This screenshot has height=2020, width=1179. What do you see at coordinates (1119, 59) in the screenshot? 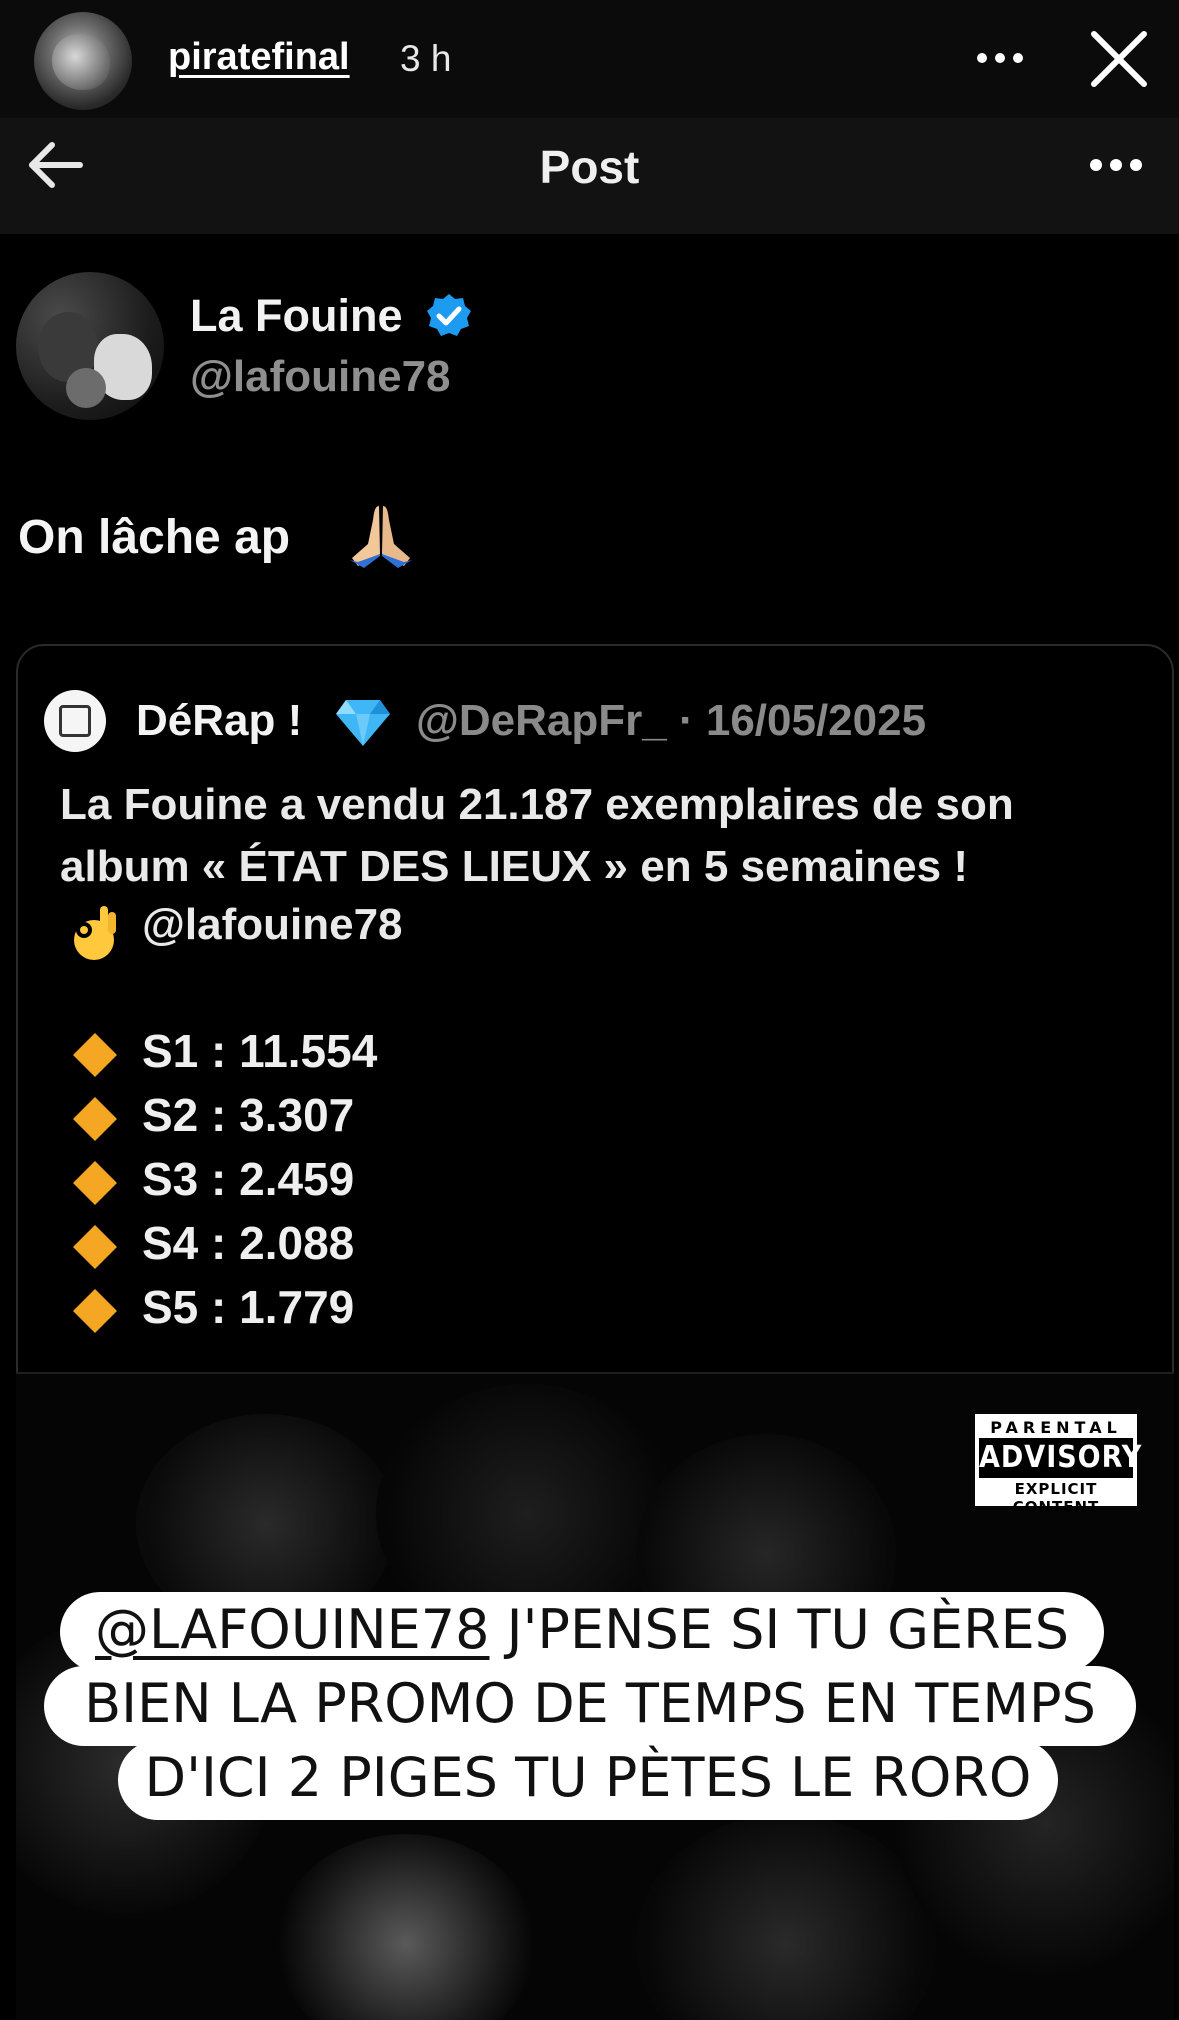
I see `close-icon` at bounding box center [1119, 59].